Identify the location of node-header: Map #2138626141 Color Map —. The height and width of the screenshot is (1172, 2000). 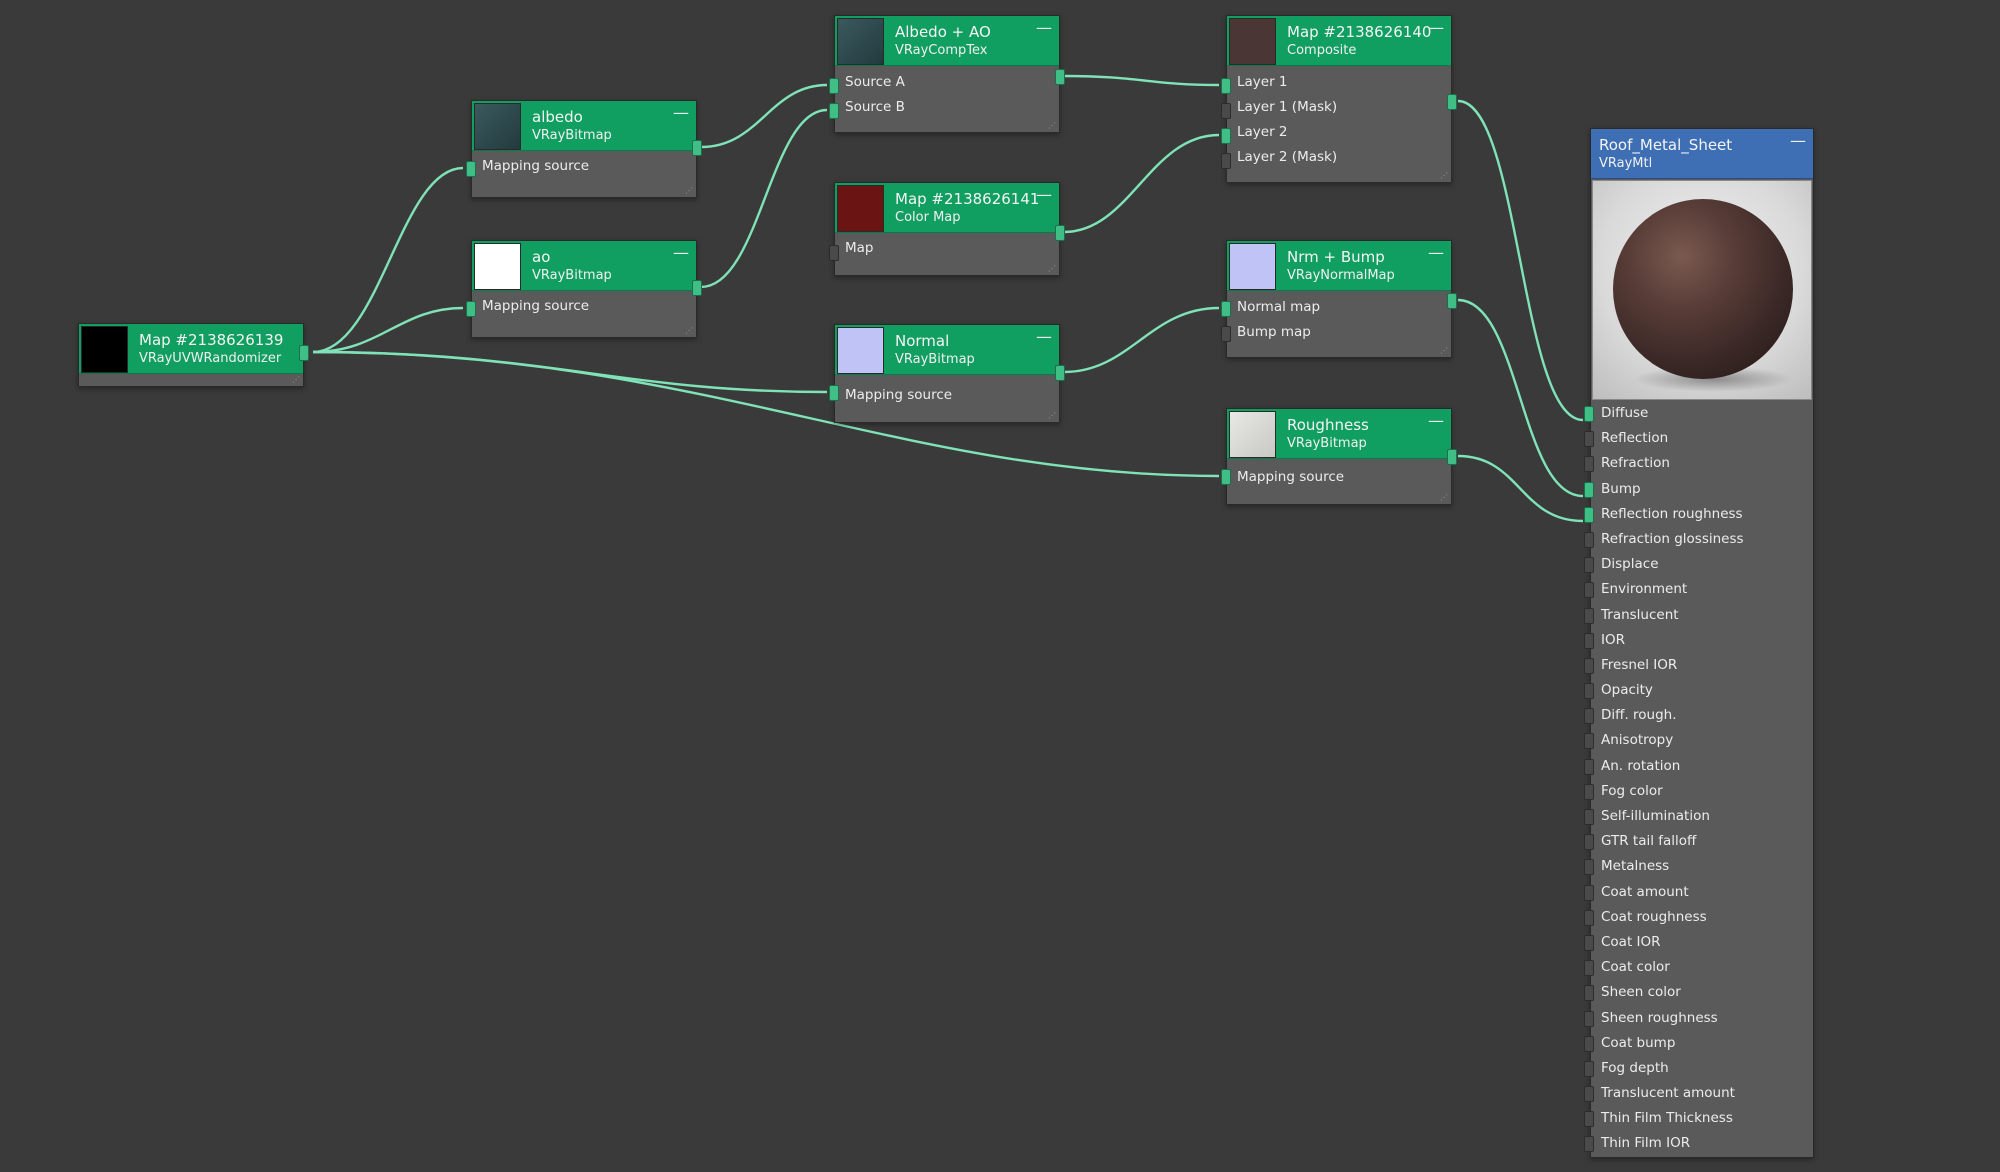
(947, 208).